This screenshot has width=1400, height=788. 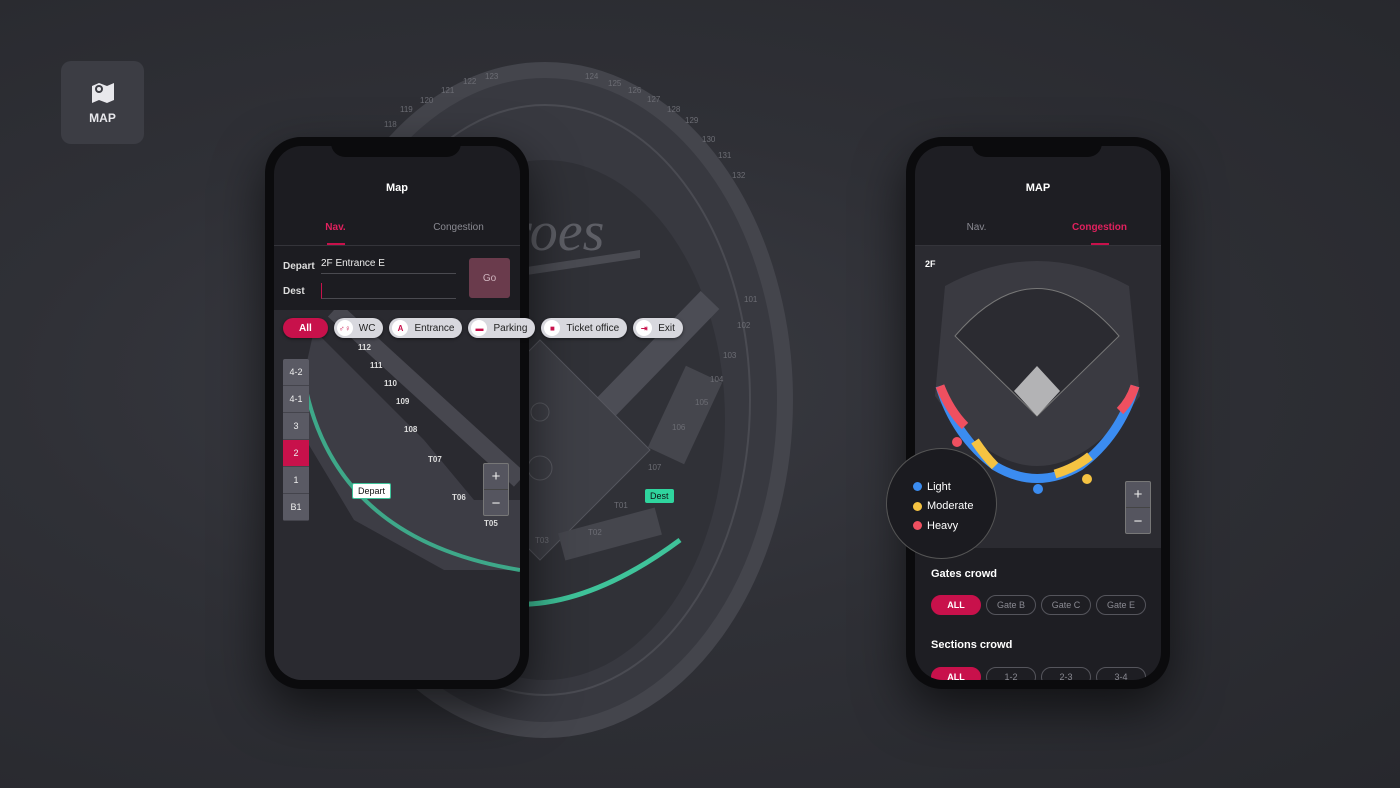 What do you see at coordinates (1038, 605) in the screenshot?
I see `gate-filters: ALL Gate B Gate C Gate E` at bounding box center [1038, 605].